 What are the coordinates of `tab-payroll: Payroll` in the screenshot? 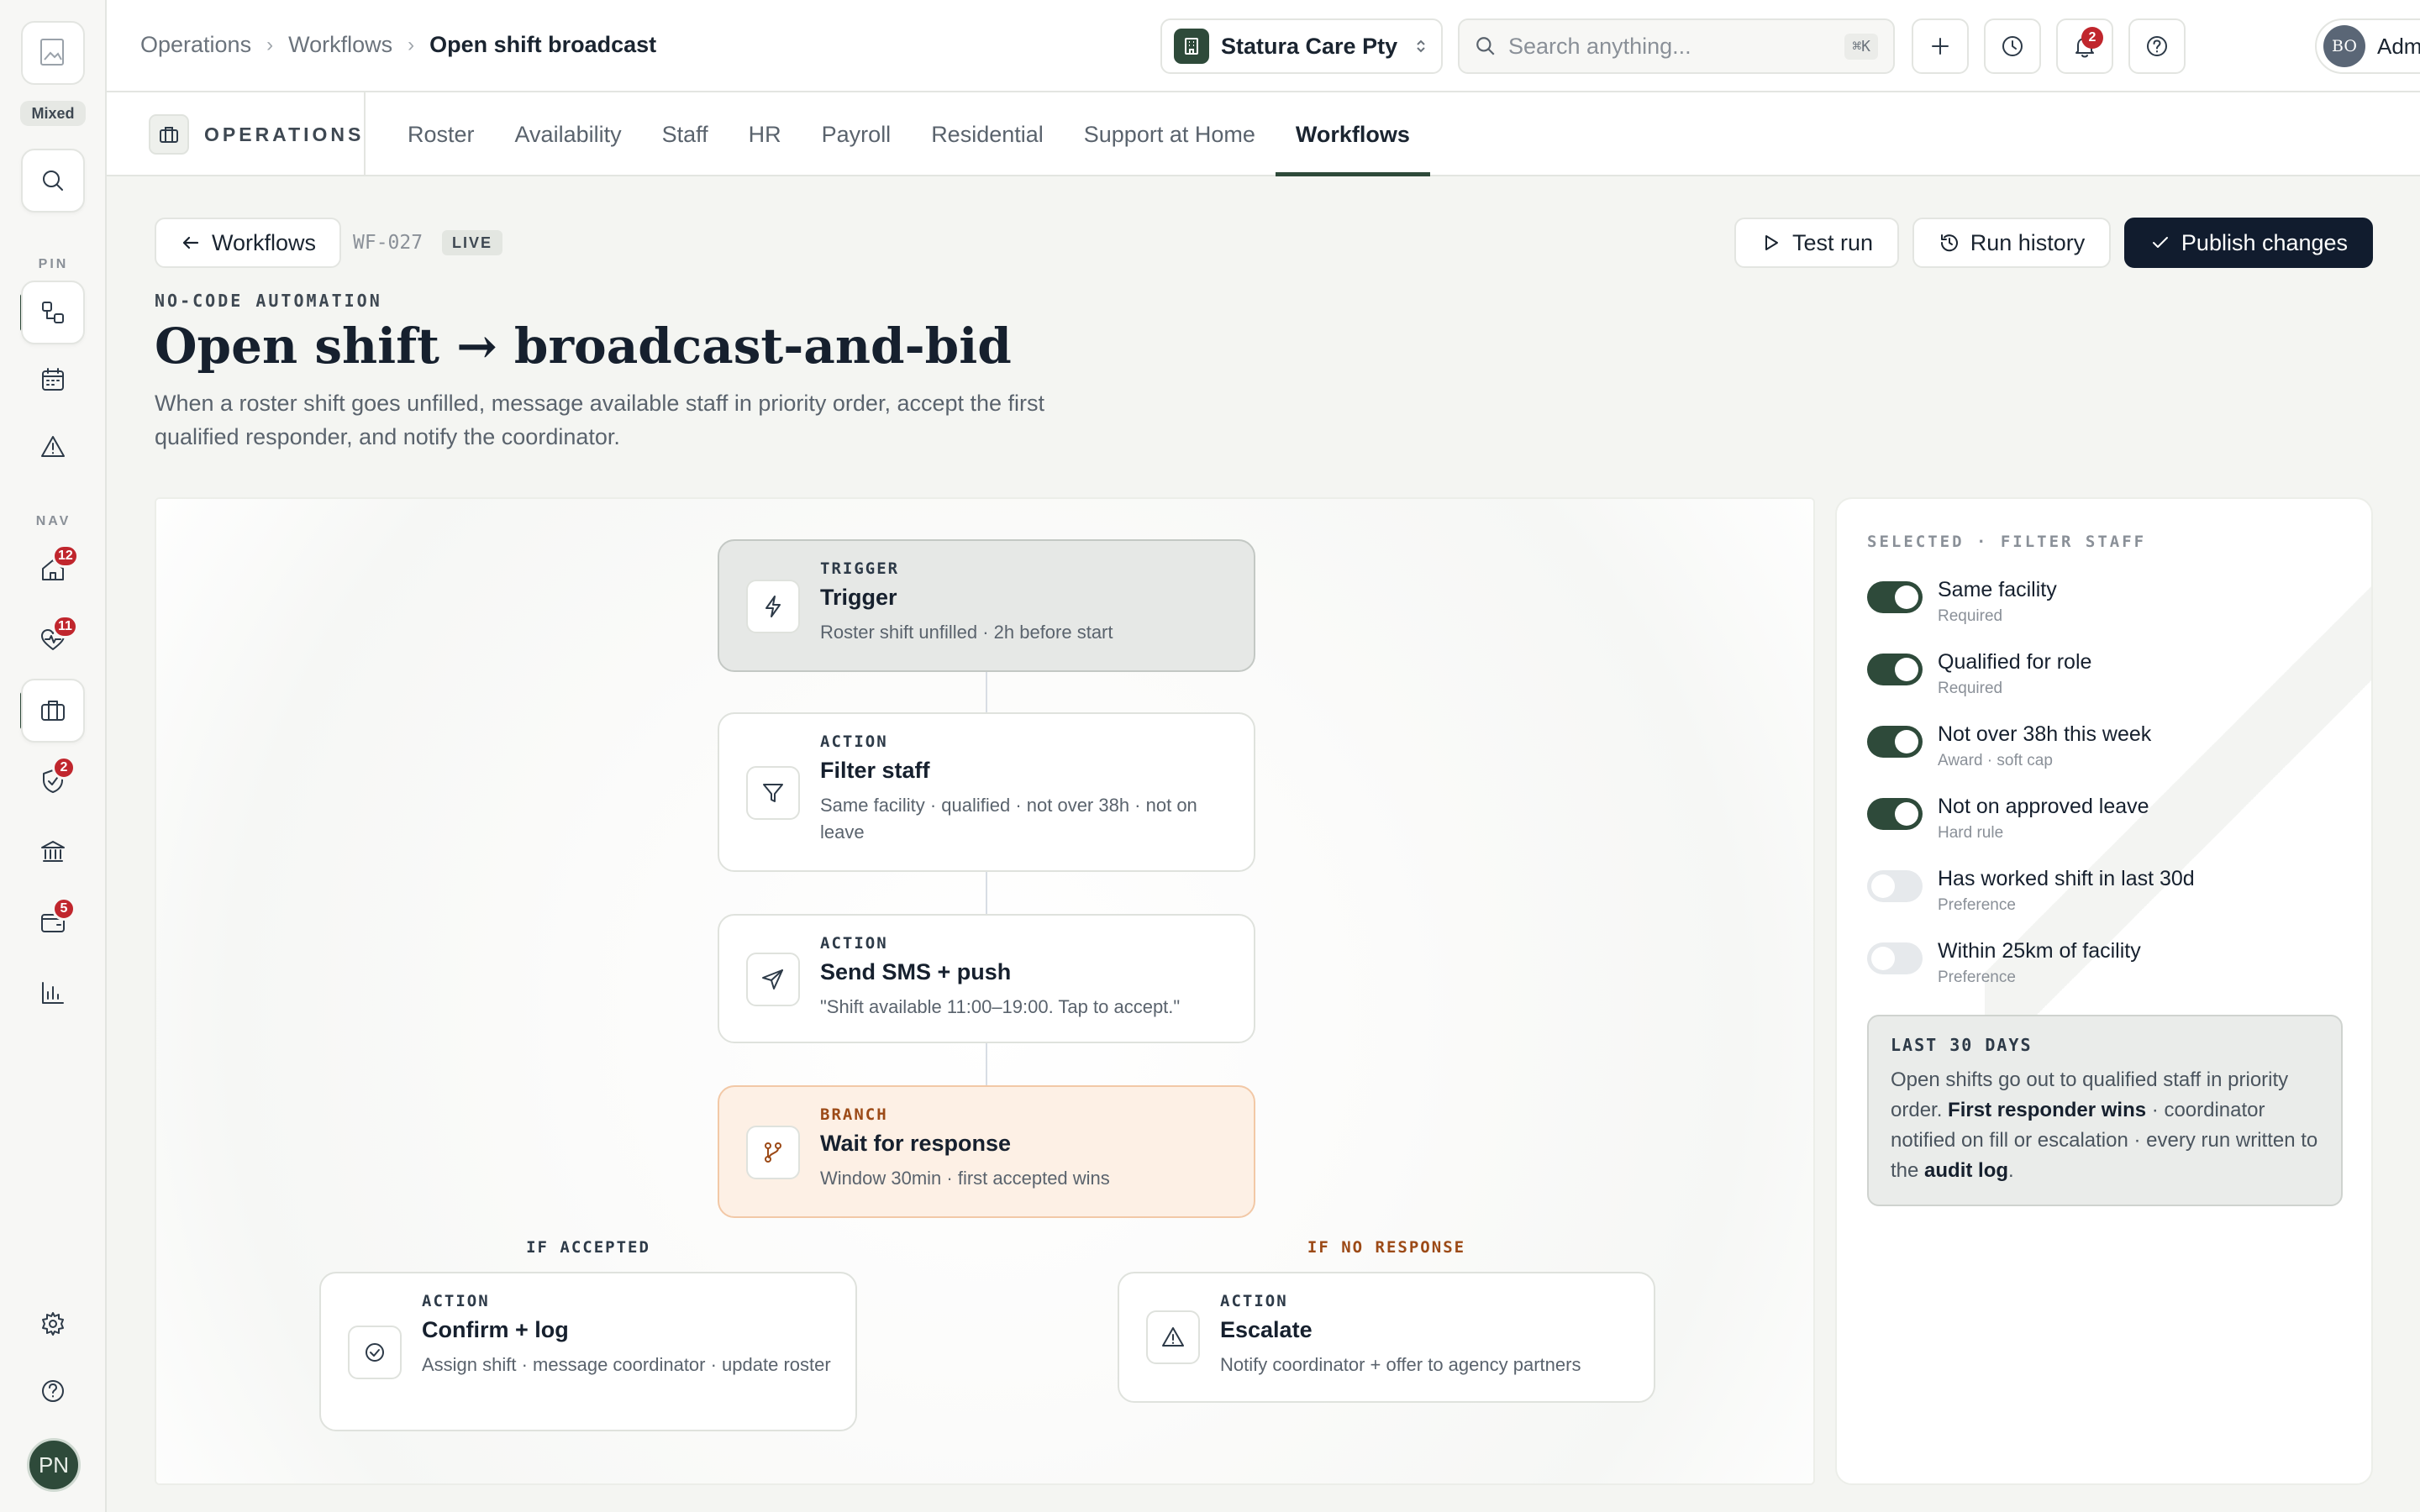 It's located at (857, 134).